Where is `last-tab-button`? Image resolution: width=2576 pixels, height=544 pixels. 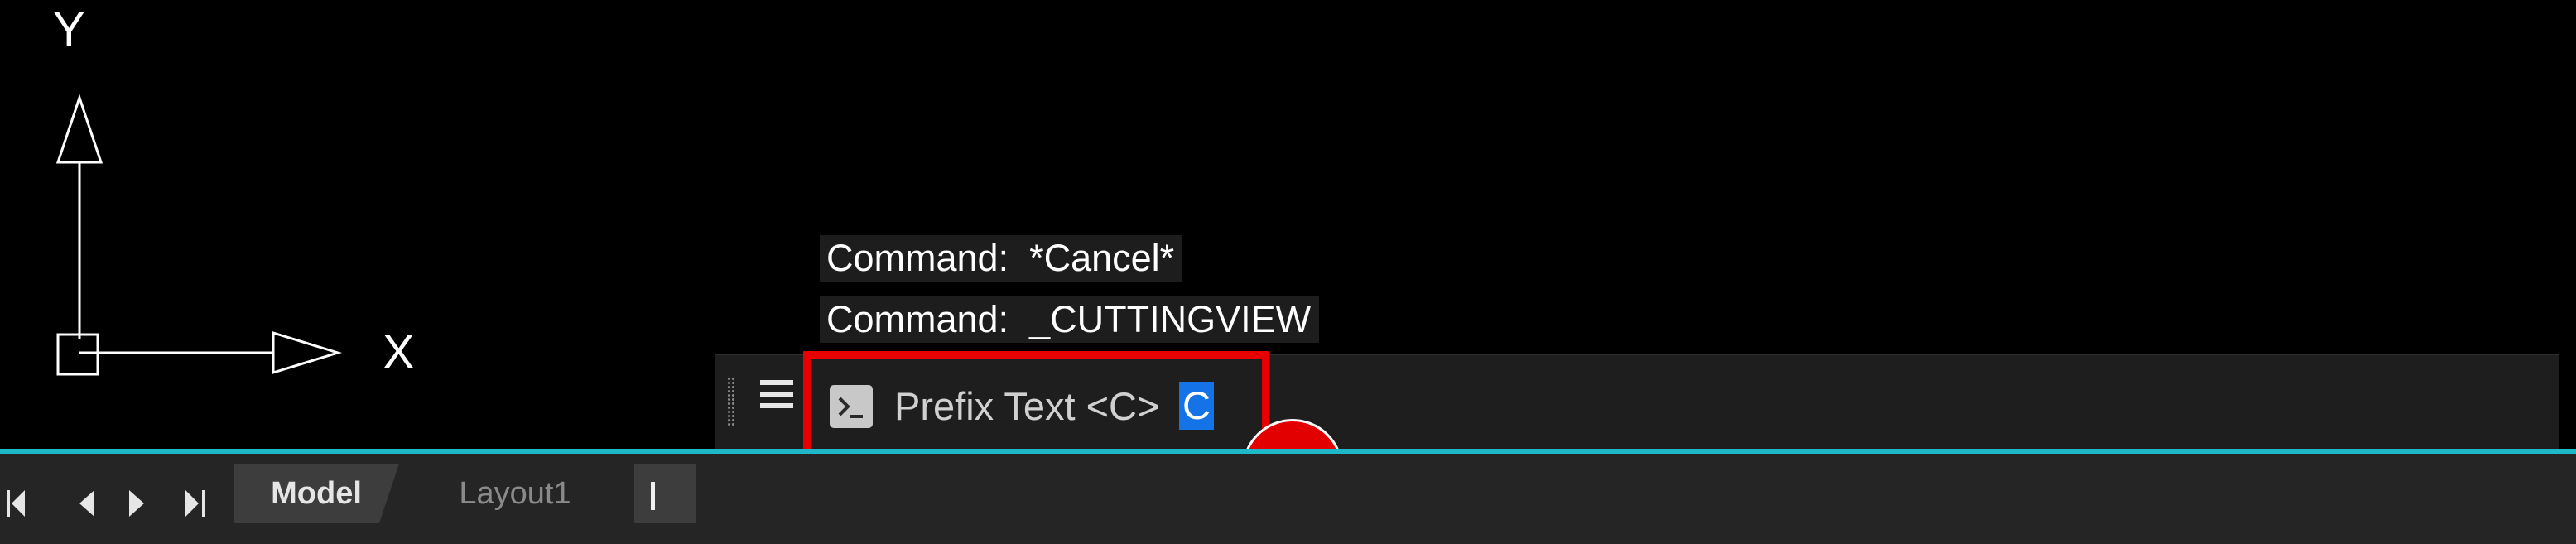 last-tab-button is located at coordinates (203, 503).